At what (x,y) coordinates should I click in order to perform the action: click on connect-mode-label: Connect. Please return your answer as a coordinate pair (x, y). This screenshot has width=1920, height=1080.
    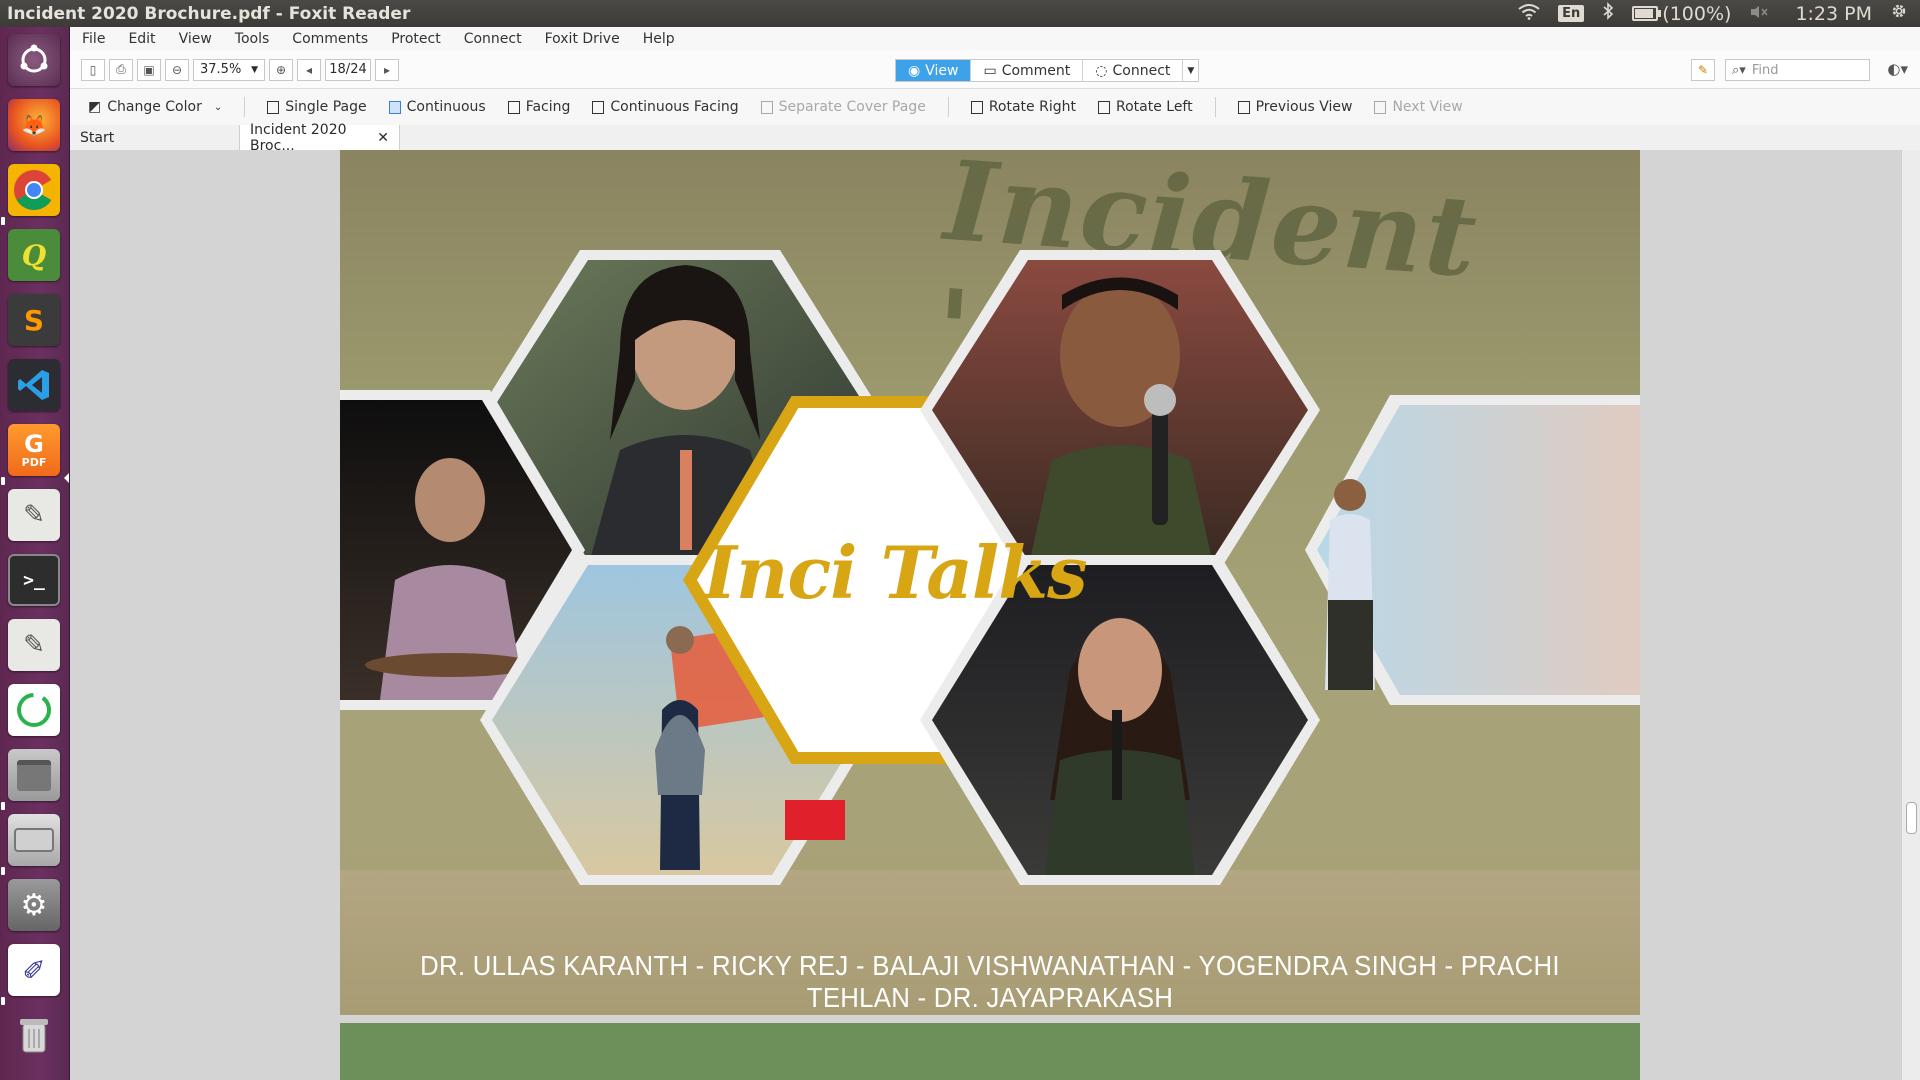
    Looking at the image, I should click on (1141, 70).